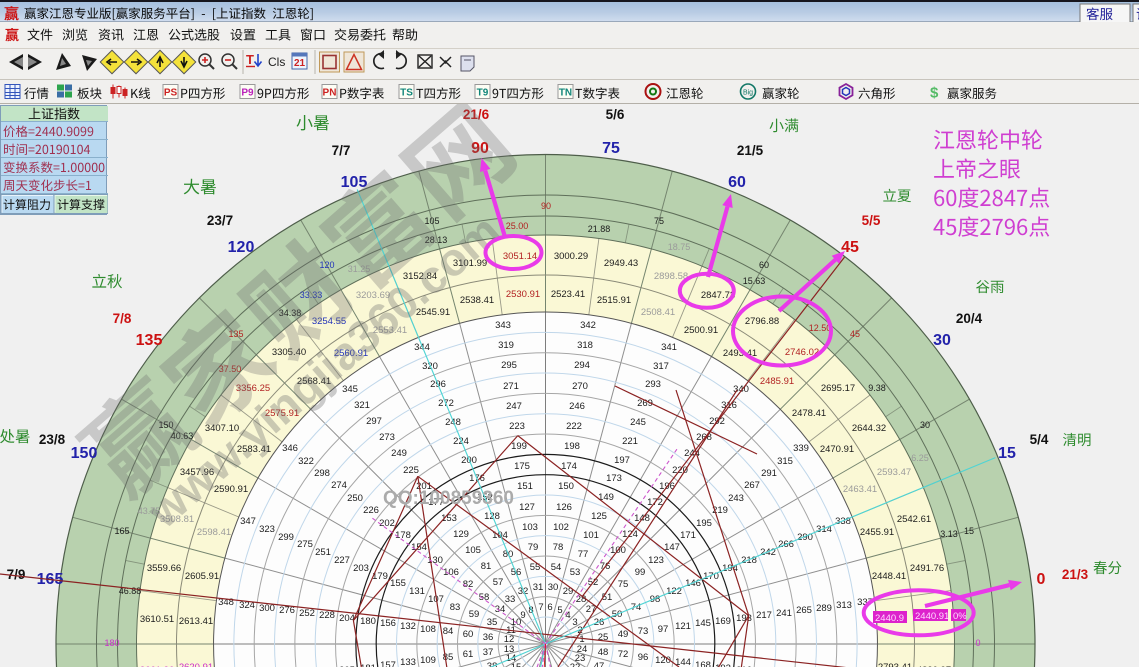 Image resolution: width=1139 pixels, height=667 pixels. I want to click on svg-text: 294, so click(582, 365).